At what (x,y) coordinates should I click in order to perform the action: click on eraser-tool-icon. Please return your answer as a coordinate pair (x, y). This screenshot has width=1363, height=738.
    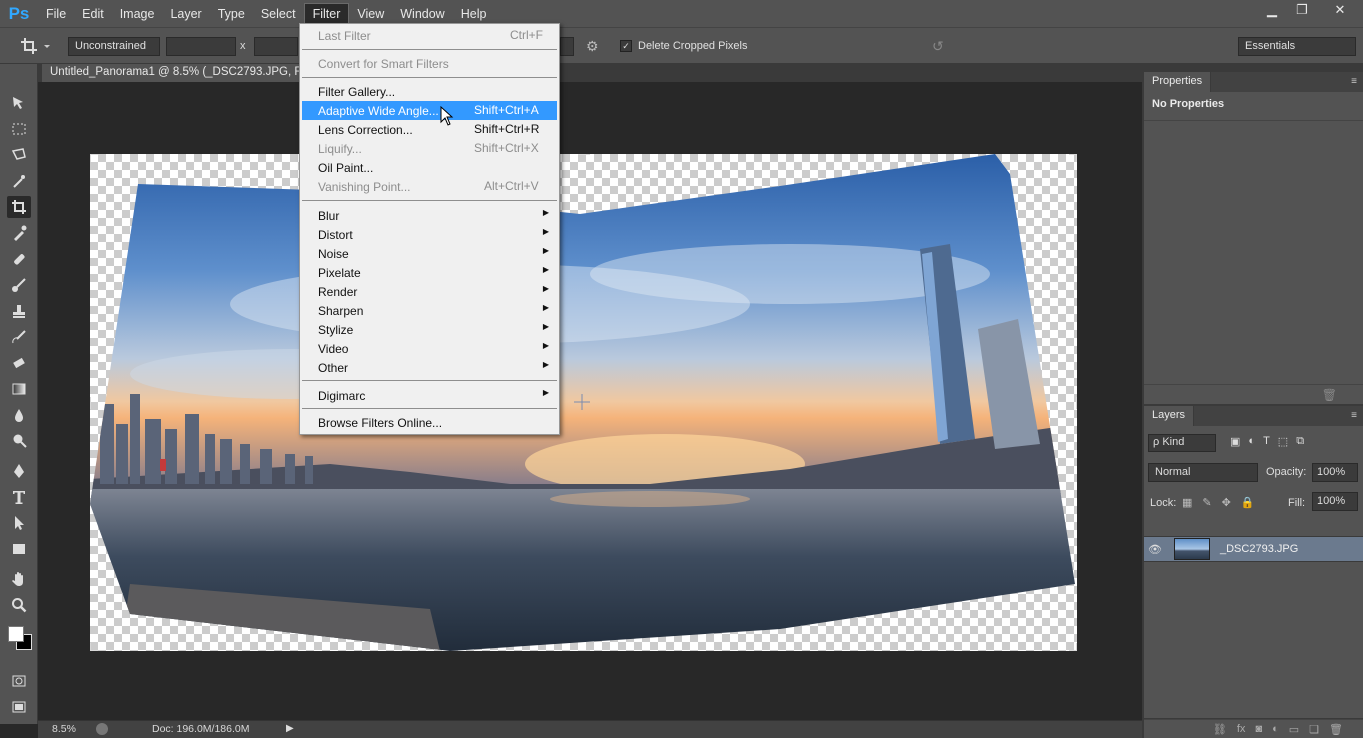
    Looking at the image, I should click on (19, 363).